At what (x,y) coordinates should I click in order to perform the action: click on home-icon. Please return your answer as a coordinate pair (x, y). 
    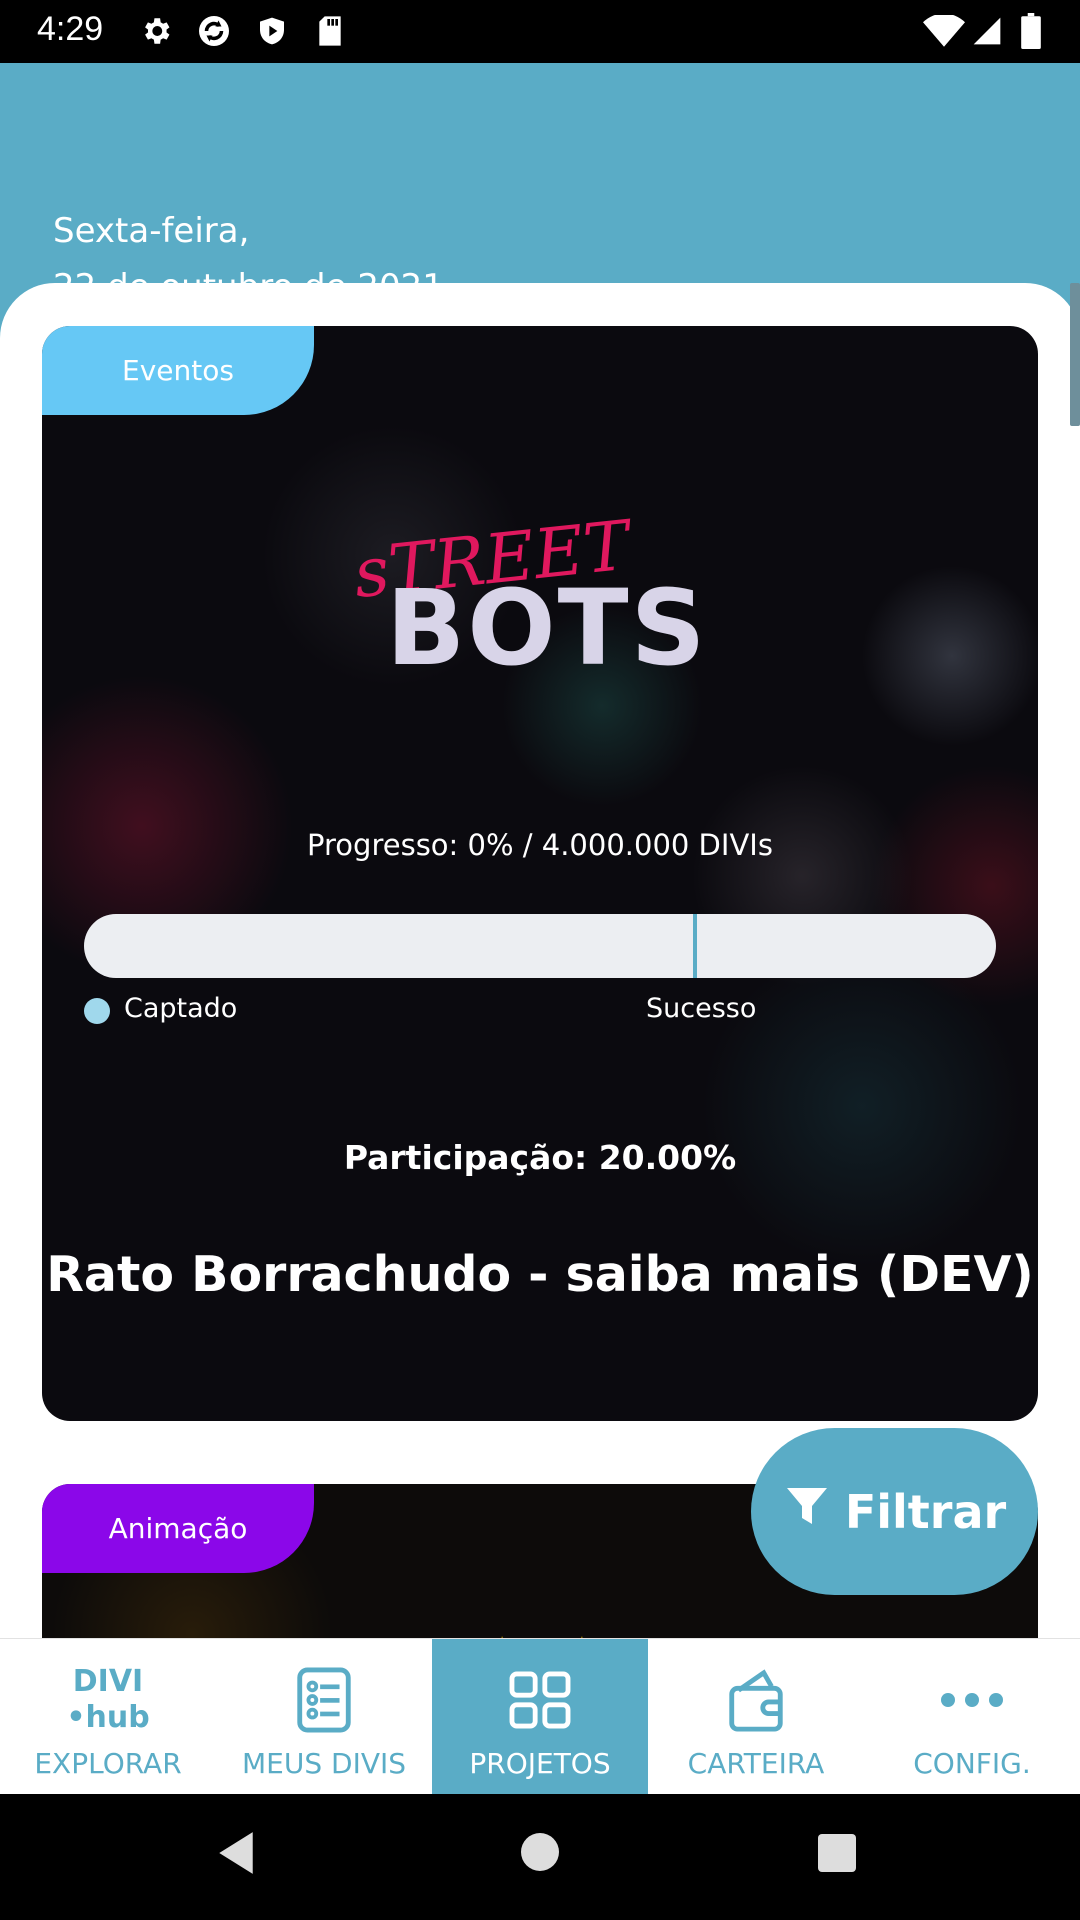
    Looking at the image, I should click on (540, 1854).